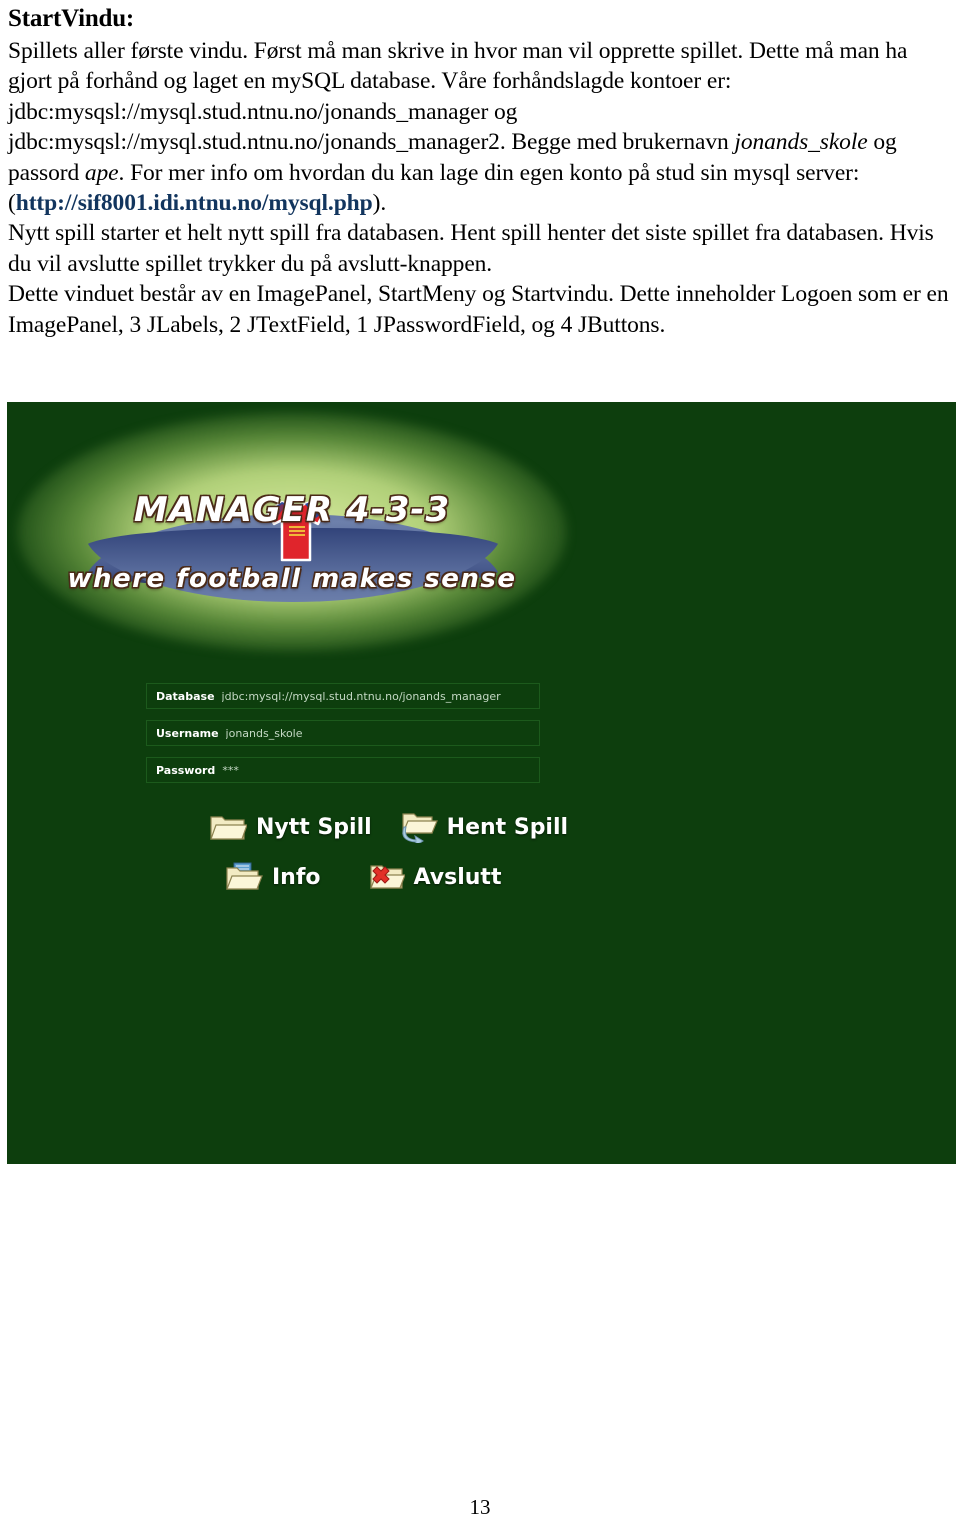 This screenshot has width=960, height=1535. What do you see at coordinates (292, 510) in the screenshot?
I see `logo-title: MANAGER 4-3-3` at bounding box center [292, 510].